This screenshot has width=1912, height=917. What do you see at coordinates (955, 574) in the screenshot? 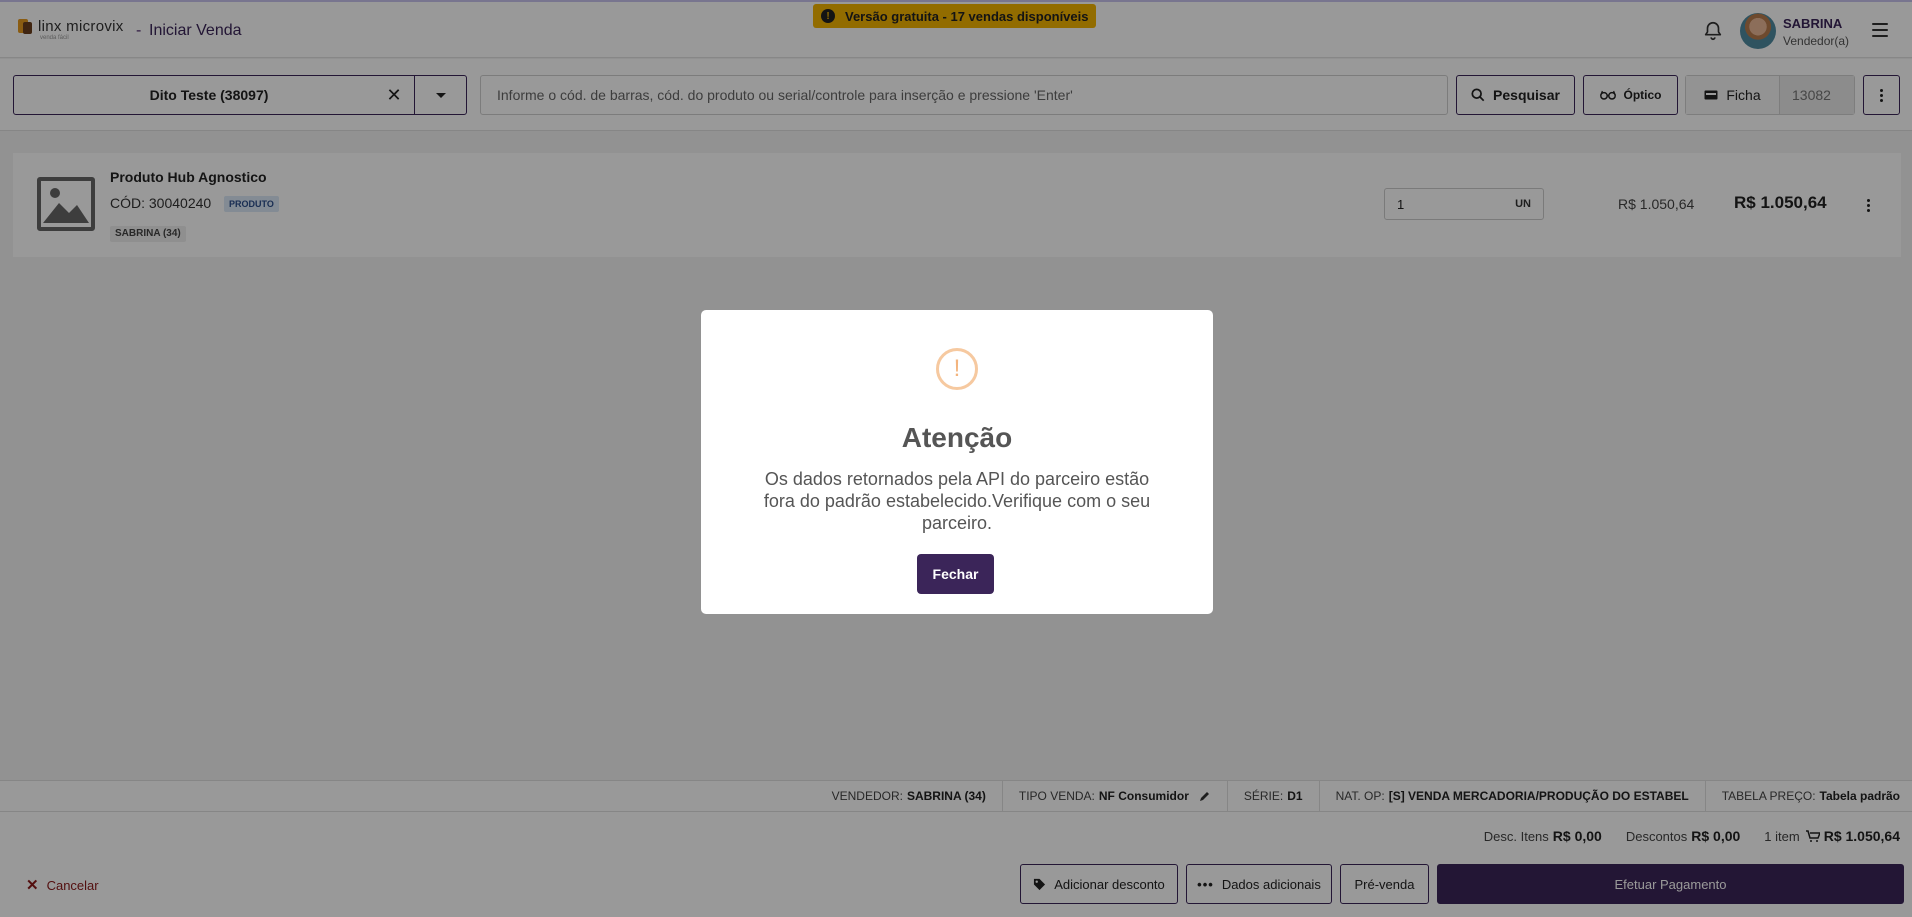
I see `close-dialog-button: Fechar` at bounding box center [955, 574].